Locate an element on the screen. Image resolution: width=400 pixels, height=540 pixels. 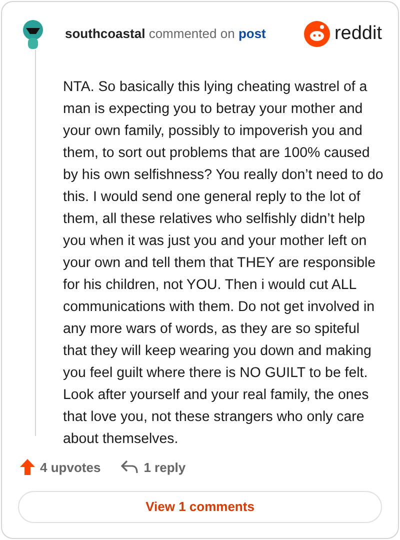
action-text: commented on is located at coordinates (191, 34).